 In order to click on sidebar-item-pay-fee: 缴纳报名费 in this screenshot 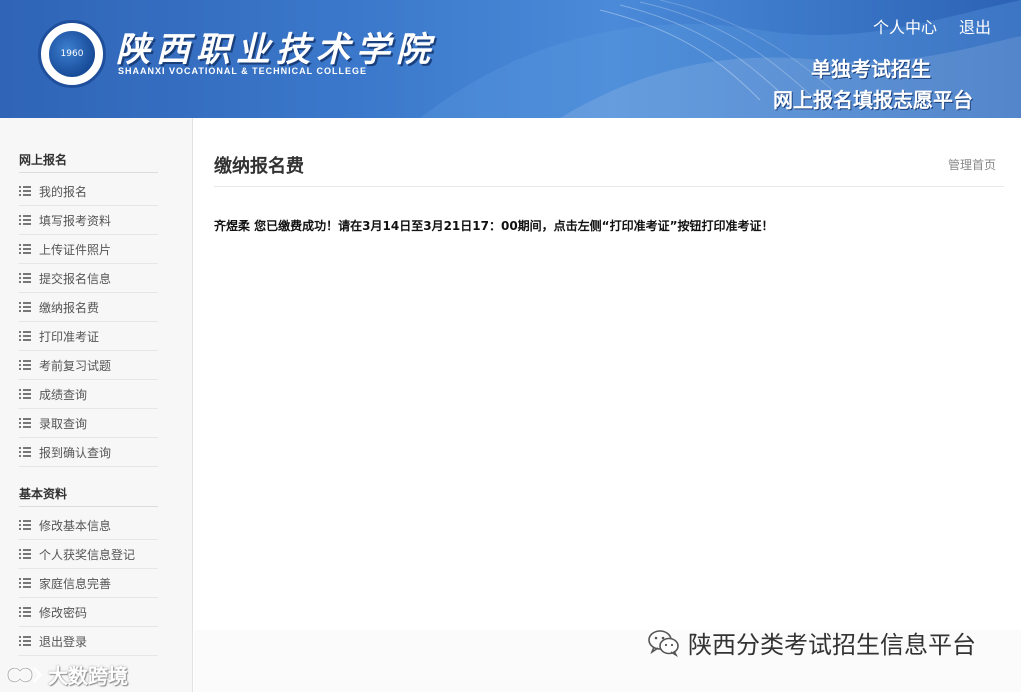, I will do `click(88, 307)`.